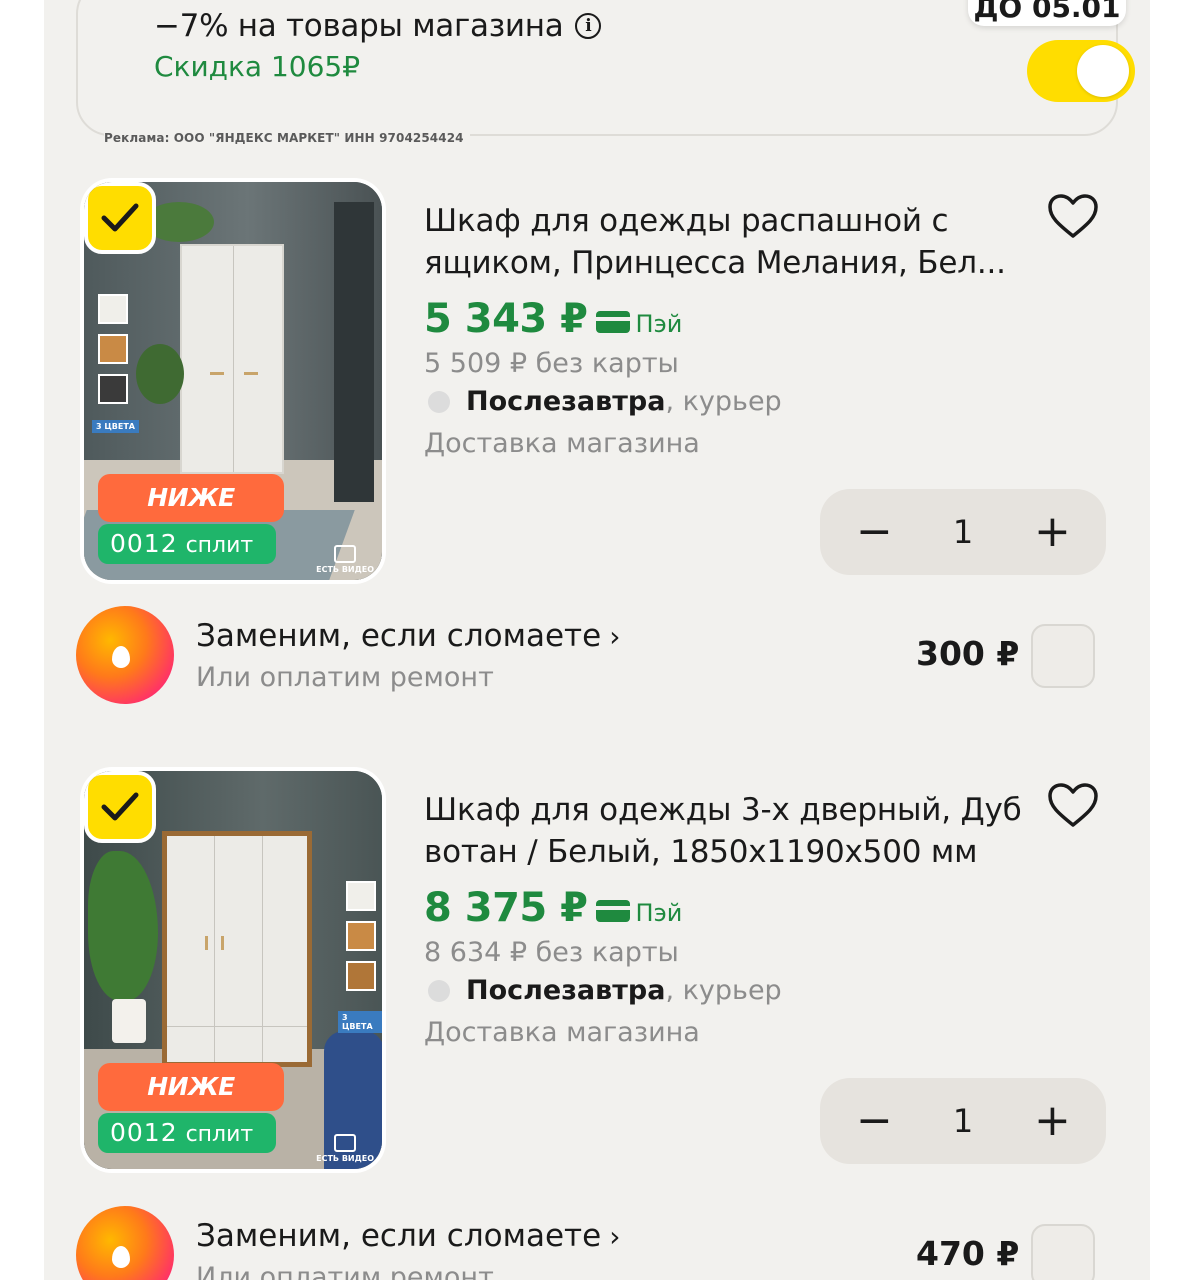  I want to click on until-date-badge: ДО 05.01, so click(1047, 13).